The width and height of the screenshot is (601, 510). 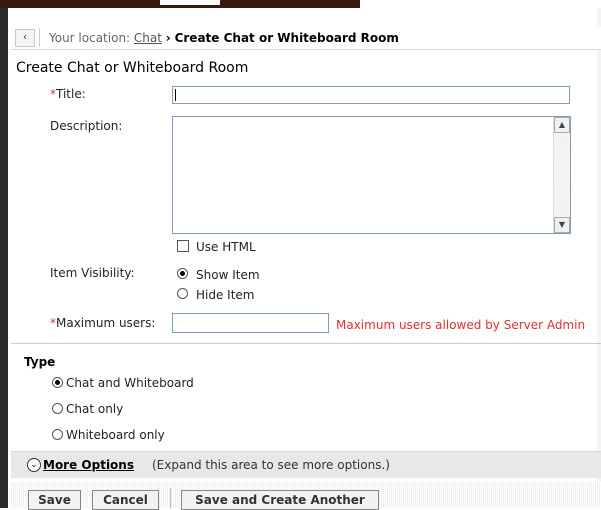 I want to click on type-chat-whiteboard-radio, so click(x=57, y=382).